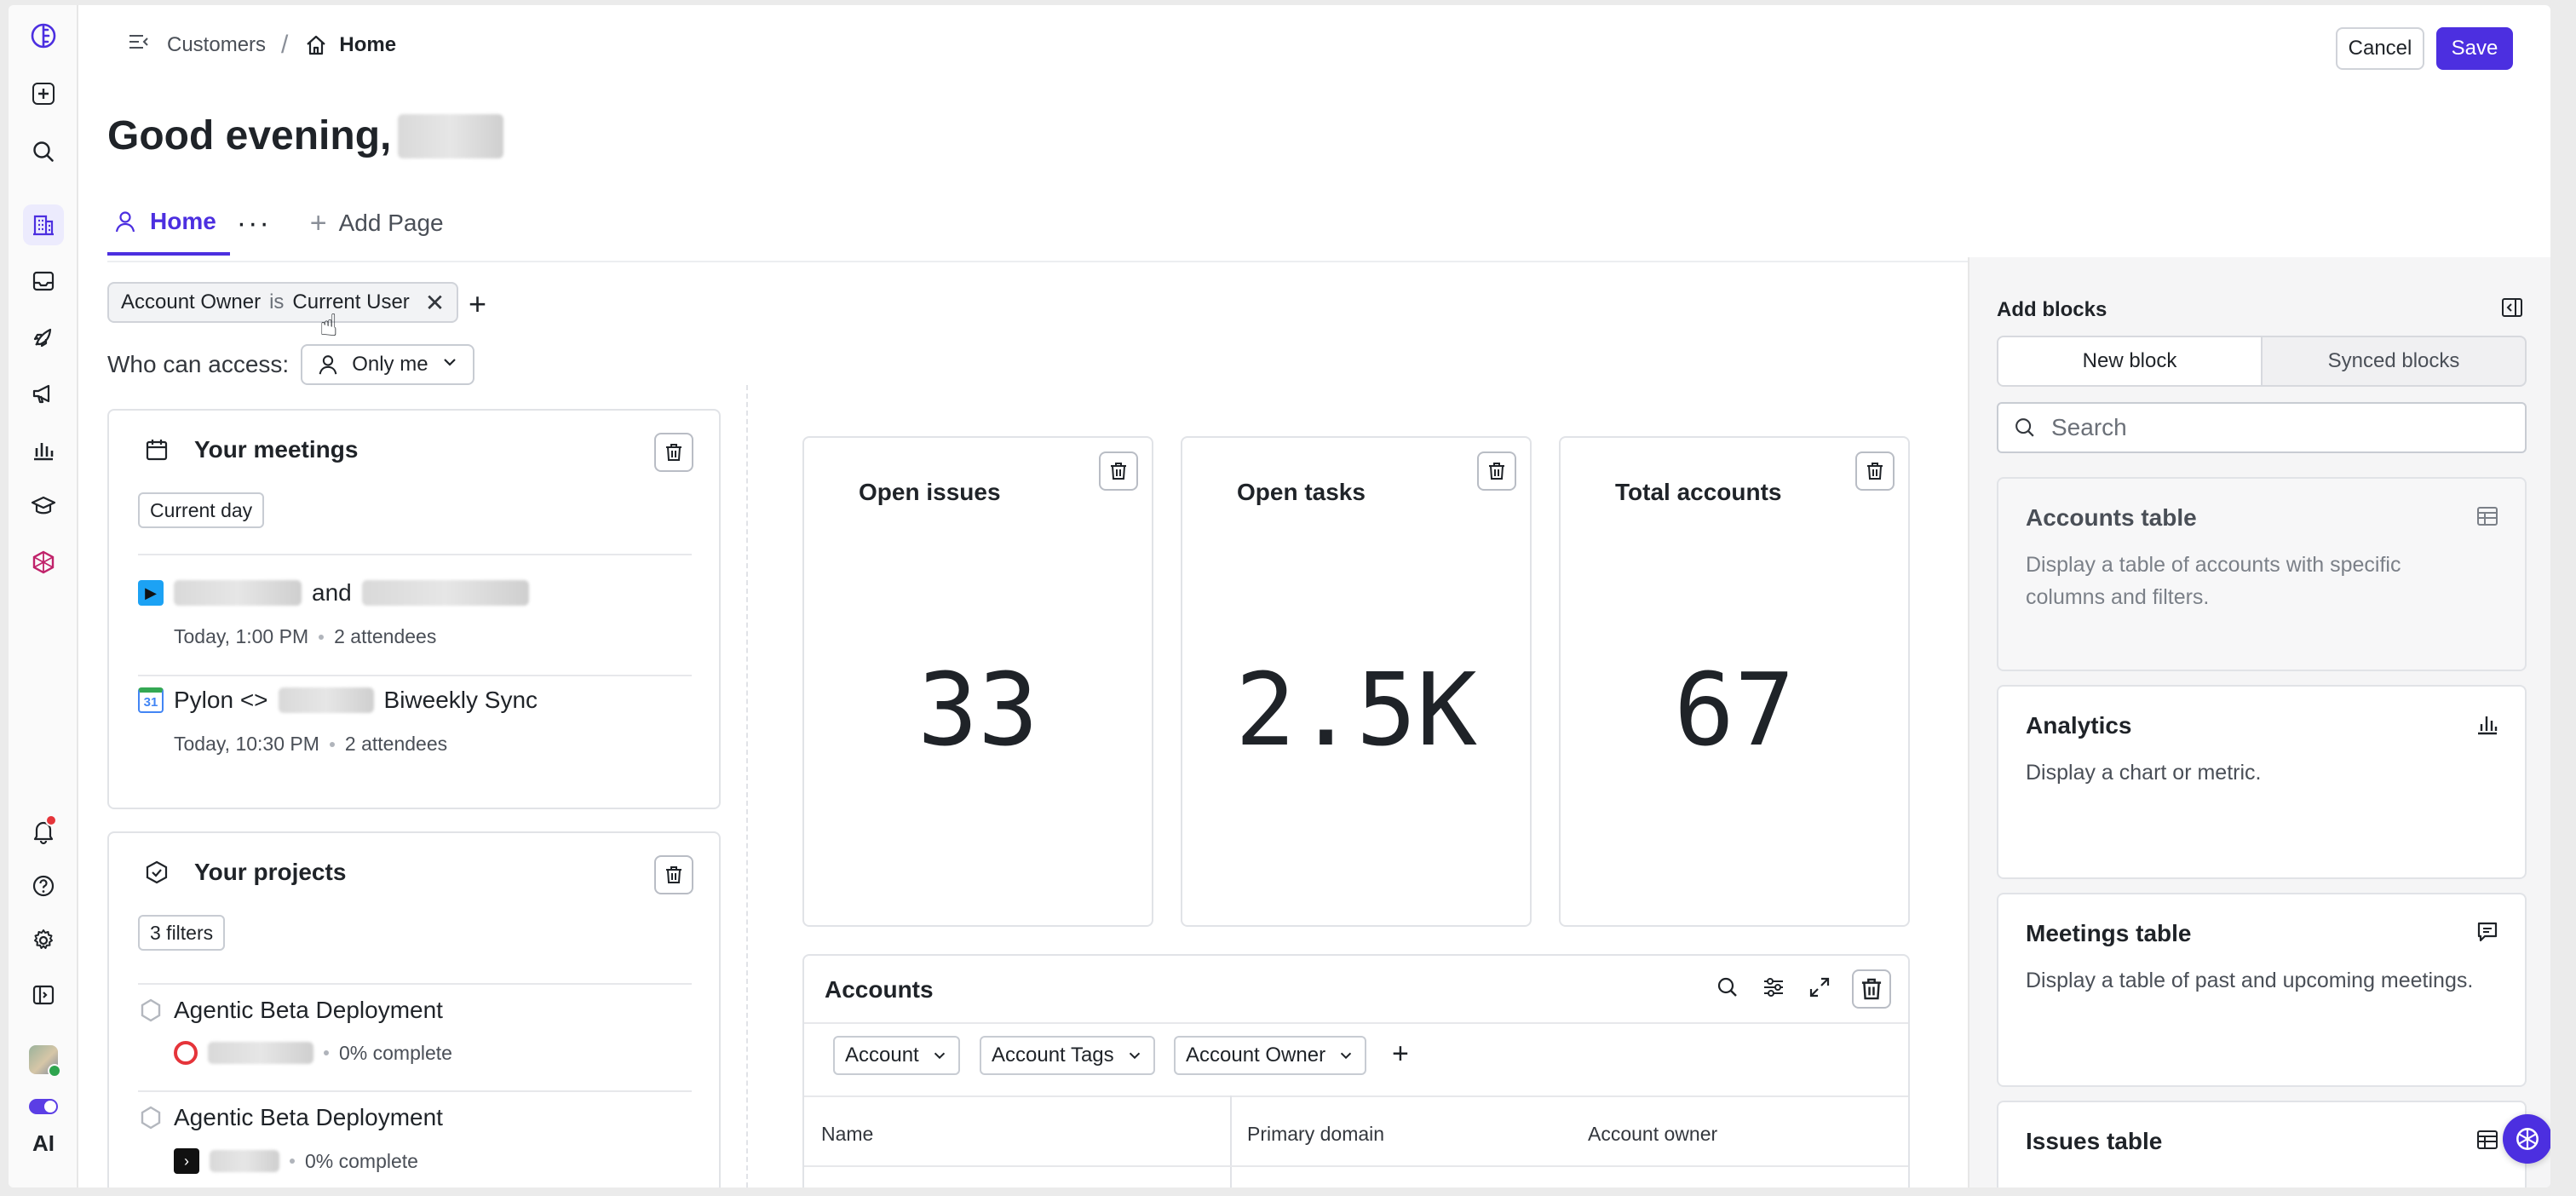 This screenshot has height=1196, width=2576. I want to click on assistant-fab, so click(2527, 1139).